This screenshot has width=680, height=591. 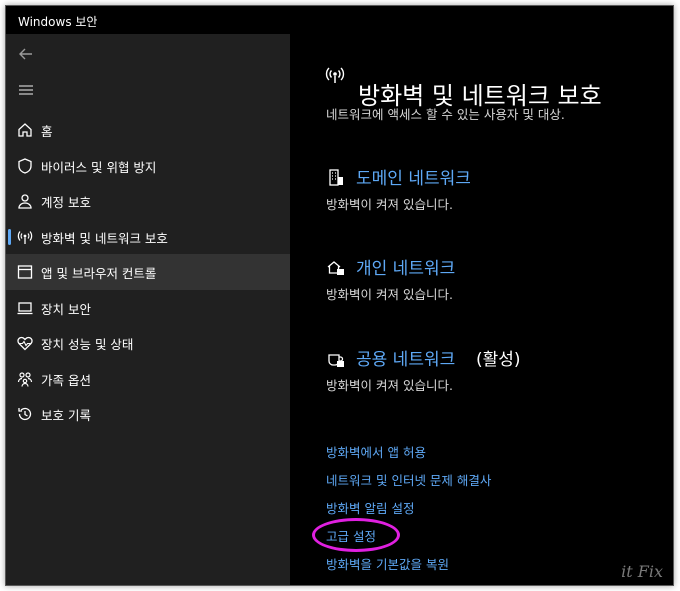 What do you see at coordinates (25, 272) in the screenshot?
I see `app-window-icon` at bounding box center [25, 272].